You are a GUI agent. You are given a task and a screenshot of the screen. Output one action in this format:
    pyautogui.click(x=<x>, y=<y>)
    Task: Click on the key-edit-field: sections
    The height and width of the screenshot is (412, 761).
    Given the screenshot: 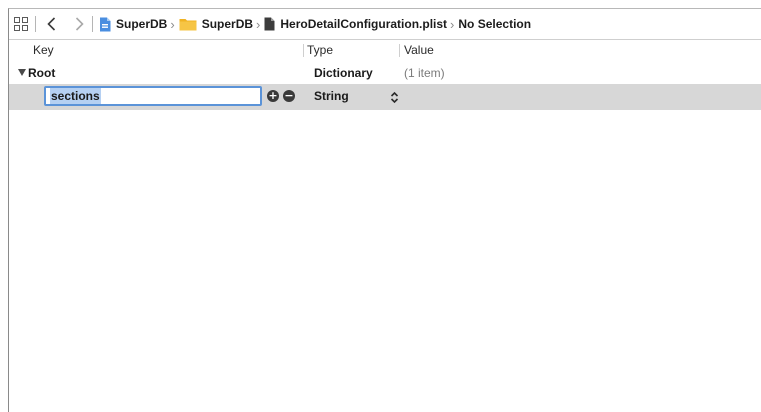 What is the action you would take?
    pyautogui.click(x=153, y=96)
    